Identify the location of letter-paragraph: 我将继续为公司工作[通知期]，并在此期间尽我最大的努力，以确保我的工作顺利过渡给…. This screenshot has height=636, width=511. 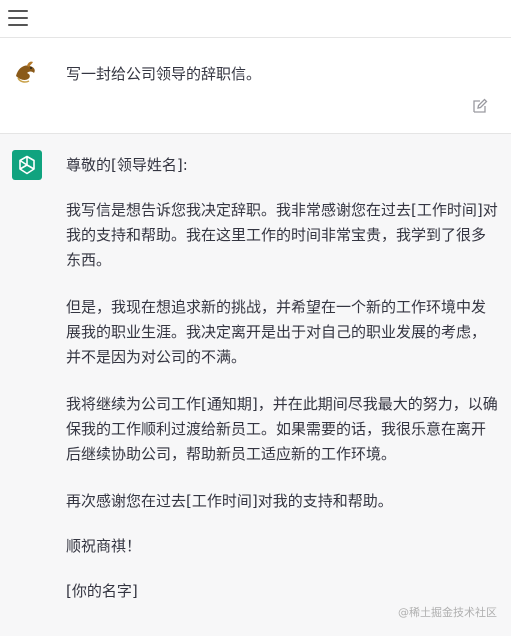
(282, 429).